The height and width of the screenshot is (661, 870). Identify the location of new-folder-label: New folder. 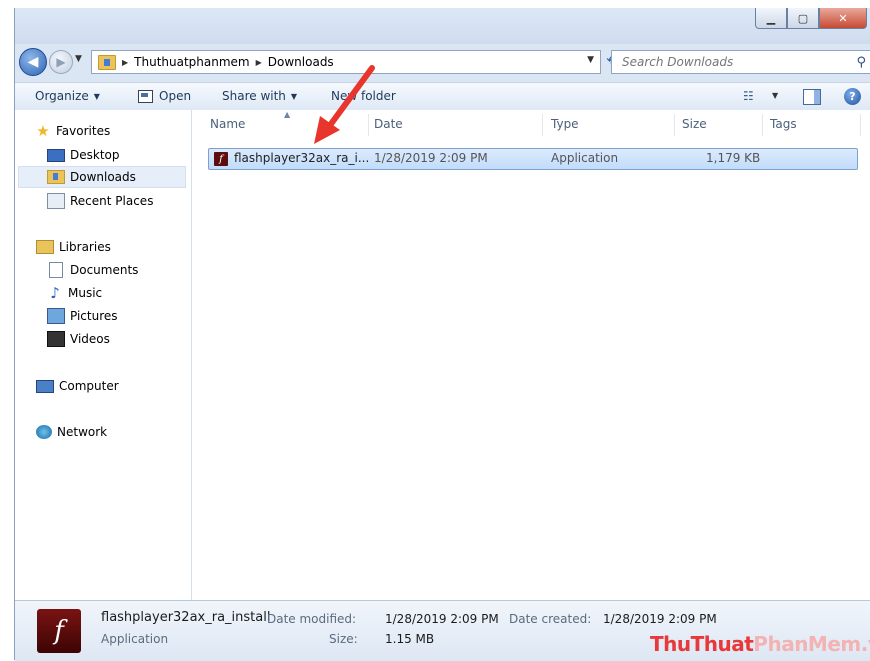
(363, 96).